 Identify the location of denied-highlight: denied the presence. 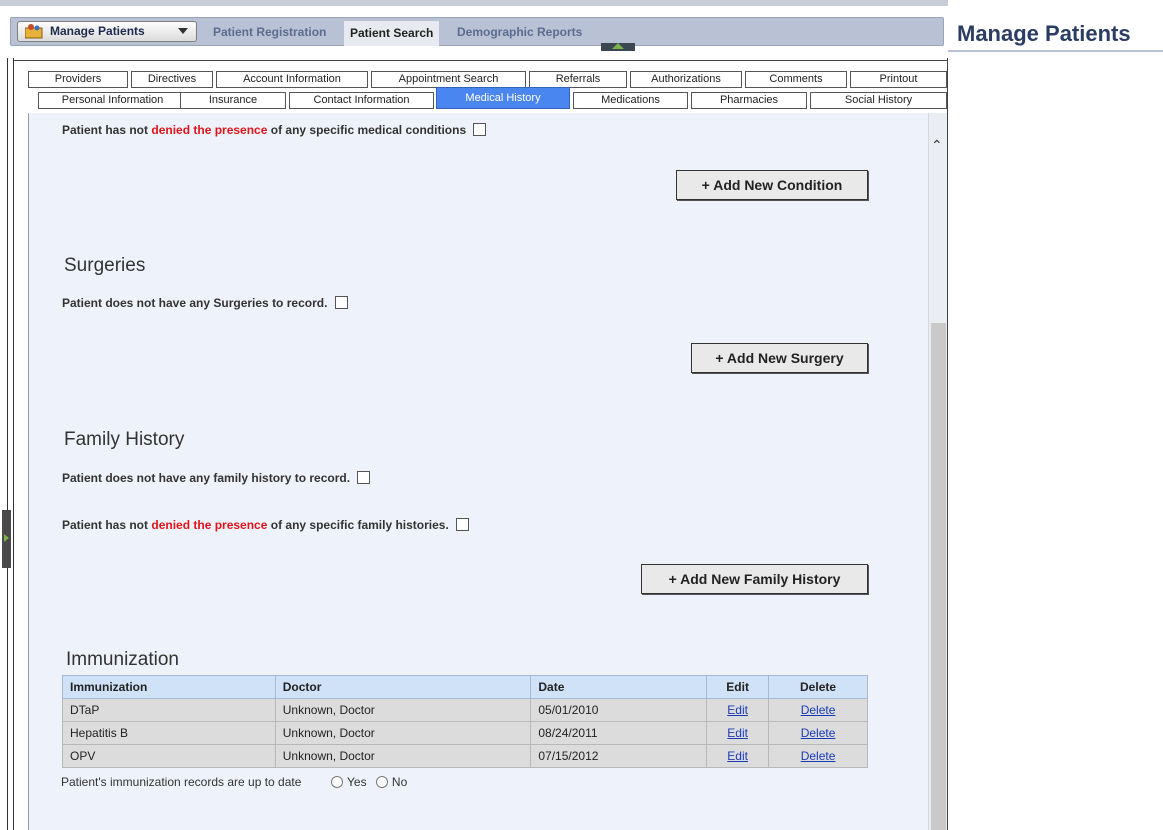
(209, 130).